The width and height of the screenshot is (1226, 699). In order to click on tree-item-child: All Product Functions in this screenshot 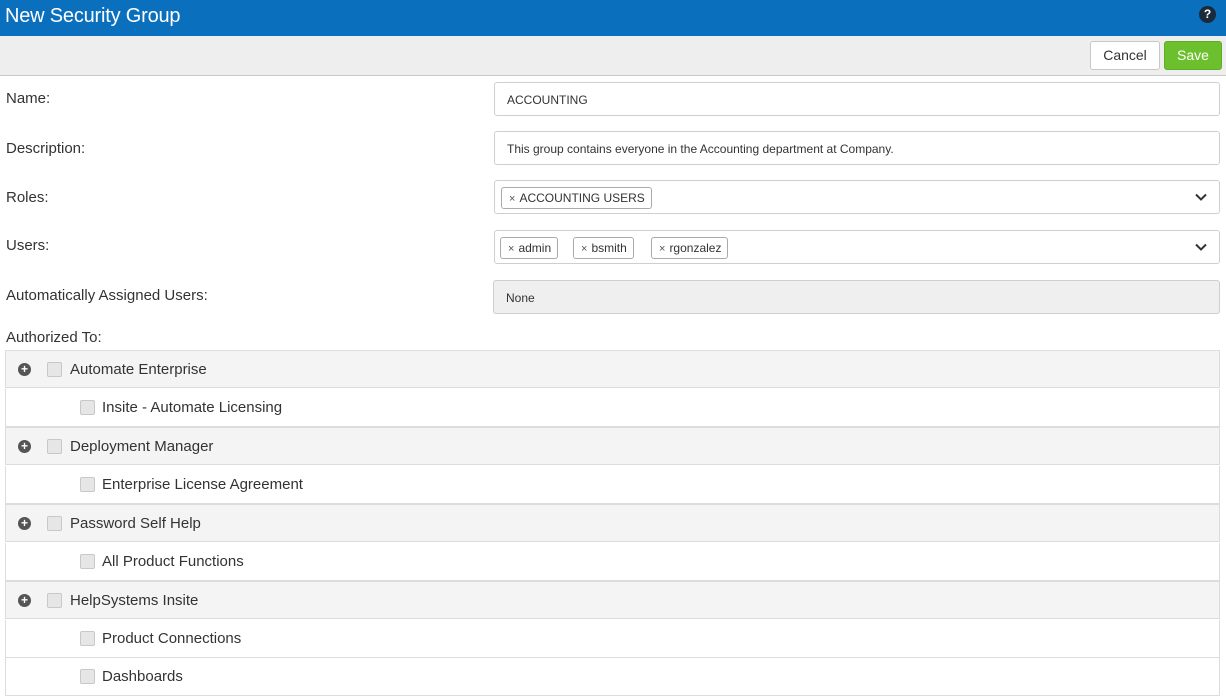, I will do `click(612, 562)`.